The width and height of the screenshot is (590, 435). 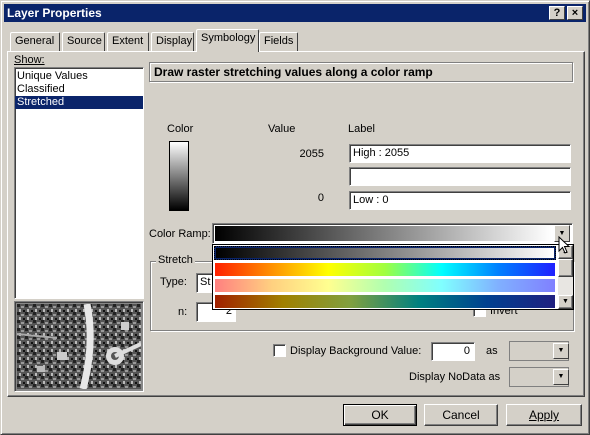 I want to click on tab-symbology: Symbology, so click(x=227, y=40).